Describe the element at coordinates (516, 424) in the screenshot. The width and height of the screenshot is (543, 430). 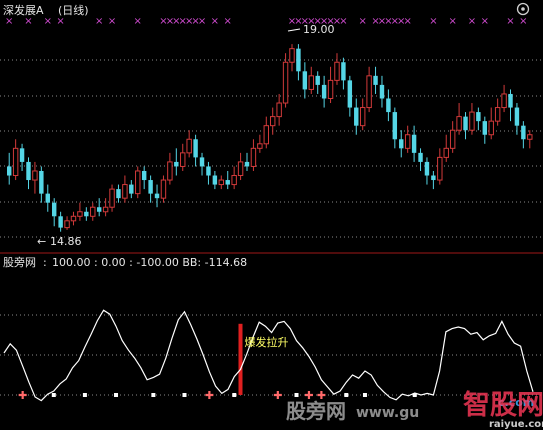
I see `watermark-brand-url: raiyue.com` at that location.